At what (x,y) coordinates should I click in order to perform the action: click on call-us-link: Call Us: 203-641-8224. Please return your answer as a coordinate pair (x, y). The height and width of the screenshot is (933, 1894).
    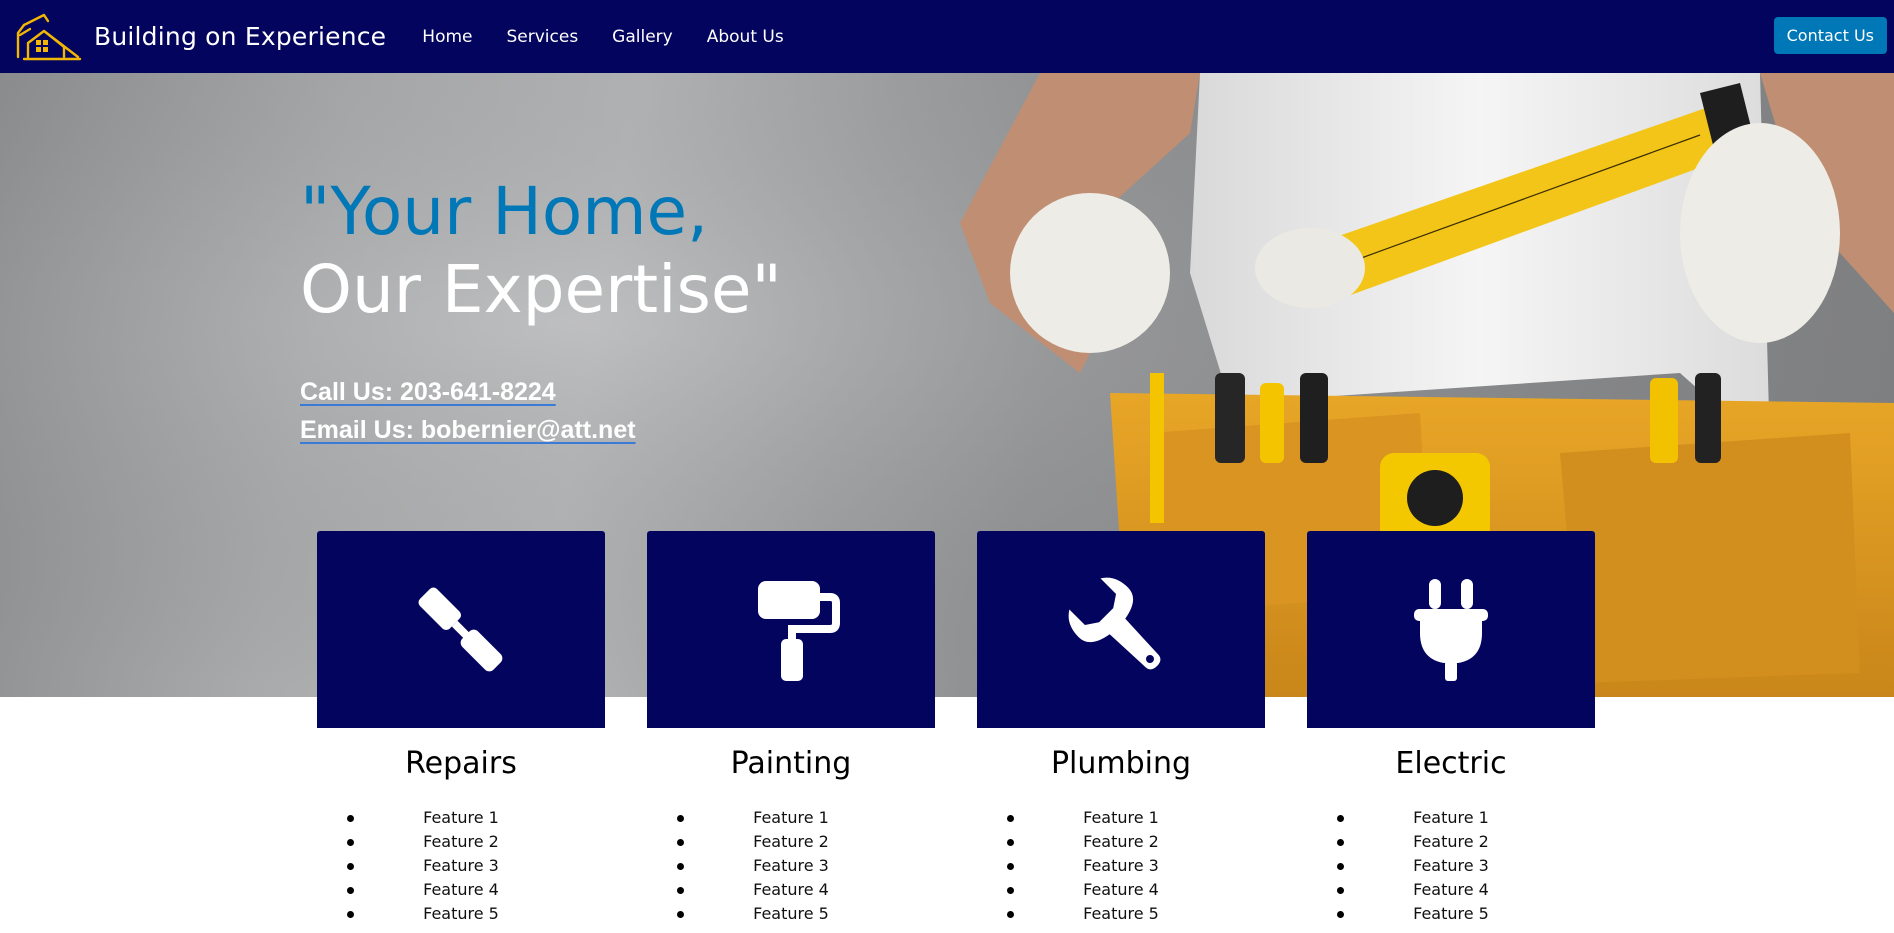
    Looking at the image, I should click on (468, 392).